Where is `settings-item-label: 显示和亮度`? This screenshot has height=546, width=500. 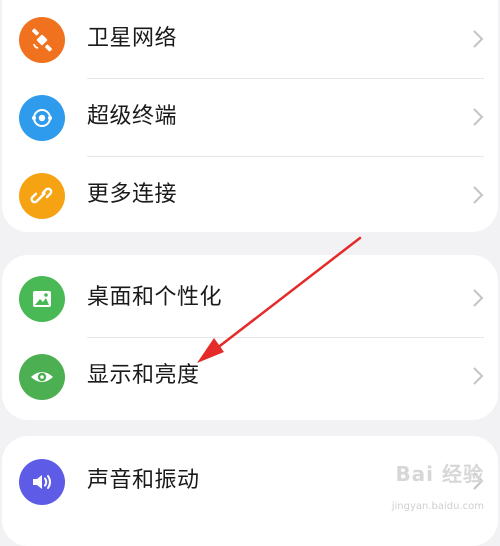
settings-item-label: 显示和亮度 is located at coordinates (143, 375).